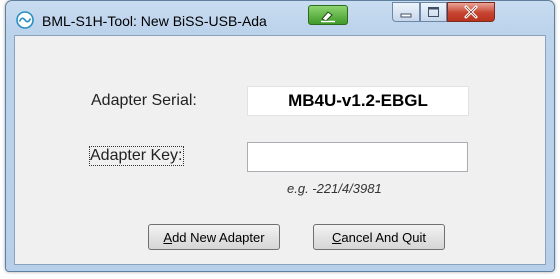  I want to click on maximize-button, so click(433, 12).